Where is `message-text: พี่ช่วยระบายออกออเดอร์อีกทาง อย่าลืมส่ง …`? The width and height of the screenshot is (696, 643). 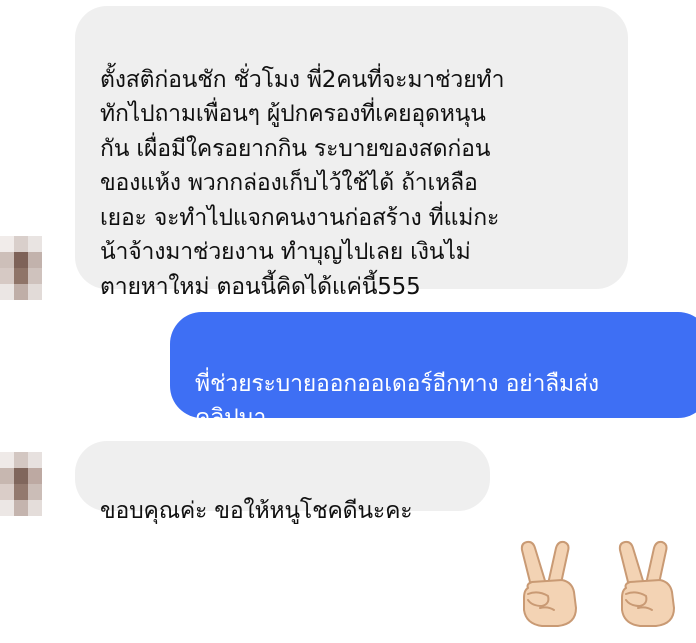 message-text: พี่ช่วยระบายออกออเดอร์อีกทาง อย่าลืมส่ง … is located at coordinates (397, 401).